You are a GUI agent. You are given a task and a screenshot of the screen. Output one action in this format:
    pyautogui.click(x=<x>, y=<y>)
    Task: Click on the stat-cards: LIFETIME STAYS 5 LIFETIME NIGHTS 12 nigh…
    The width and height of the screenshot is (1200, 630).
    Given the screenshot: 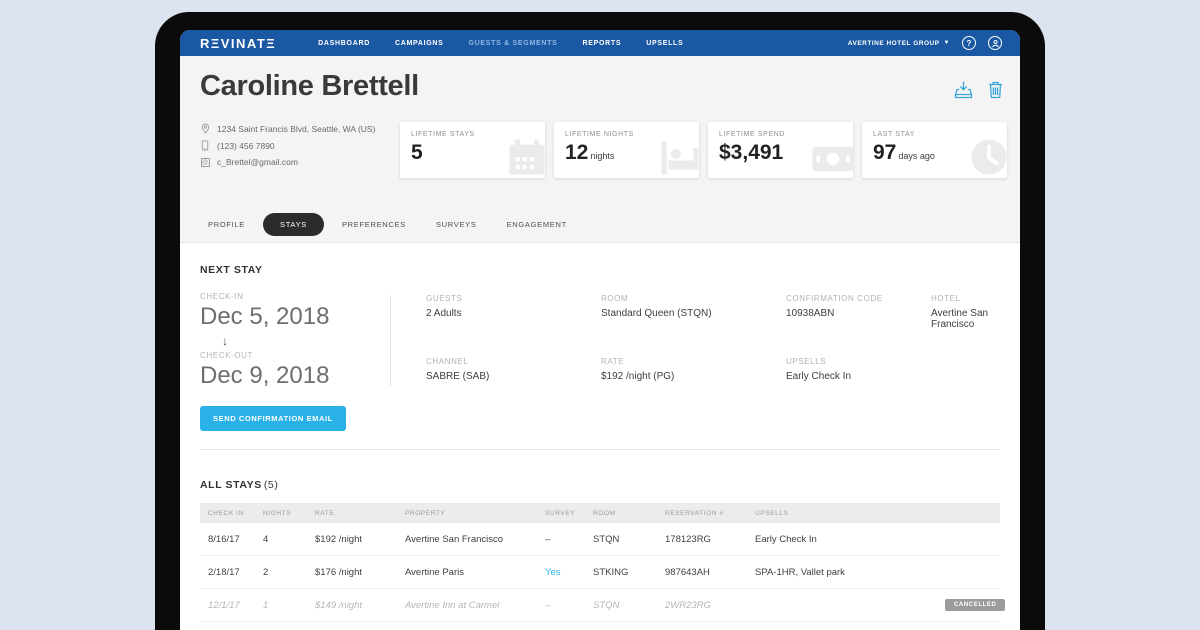 What is the action you would take?
    pyautogui.click(x=703, y=150)
    